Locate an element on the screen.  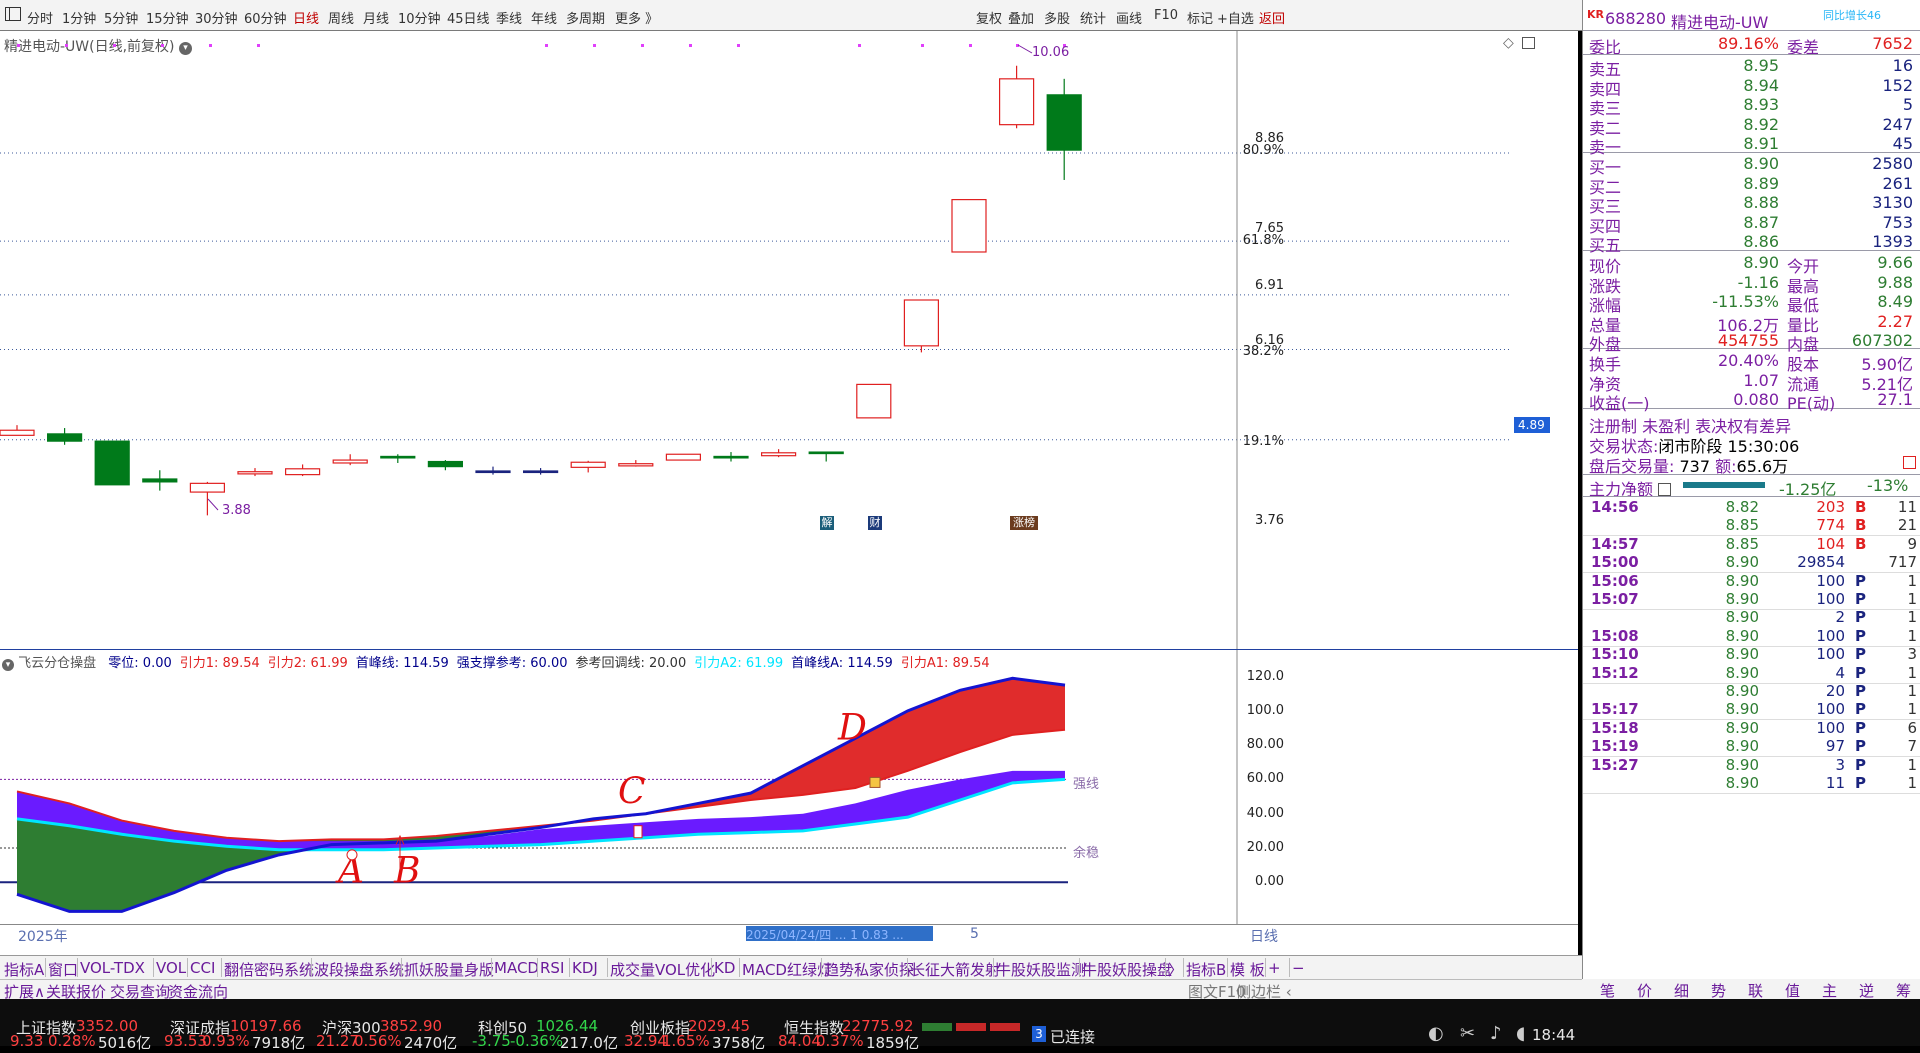
quote-tab: 筹 is located at coordinates (1903, 990).